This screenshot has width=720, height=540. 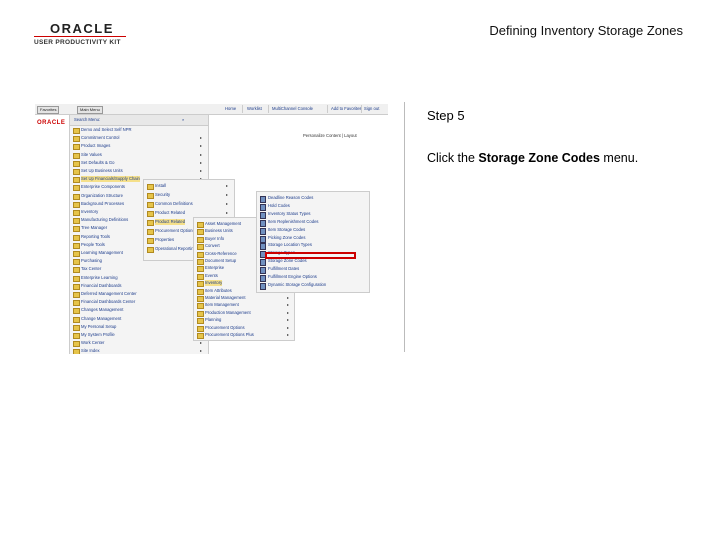 What do you see at coordinates (214, 268) in the screenshot?
I see `menu-level3-item: Enterprise` at bounding box center [214, 268].